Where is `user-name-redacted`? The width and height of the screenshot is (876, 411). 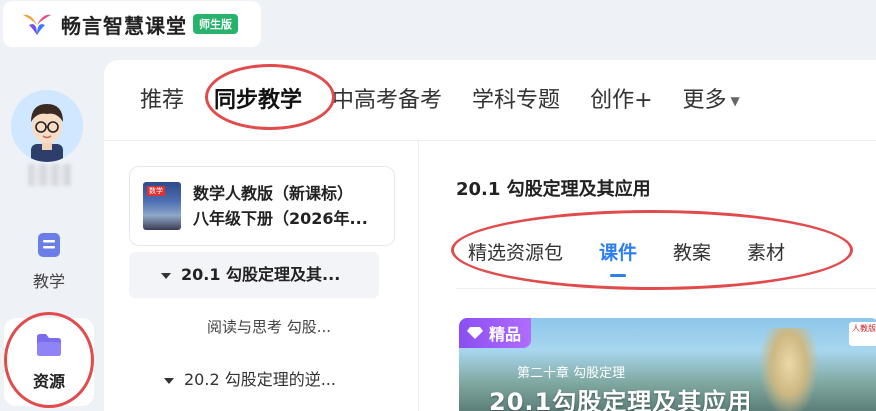 user-name-redacted is located at coordinates (50, 175).